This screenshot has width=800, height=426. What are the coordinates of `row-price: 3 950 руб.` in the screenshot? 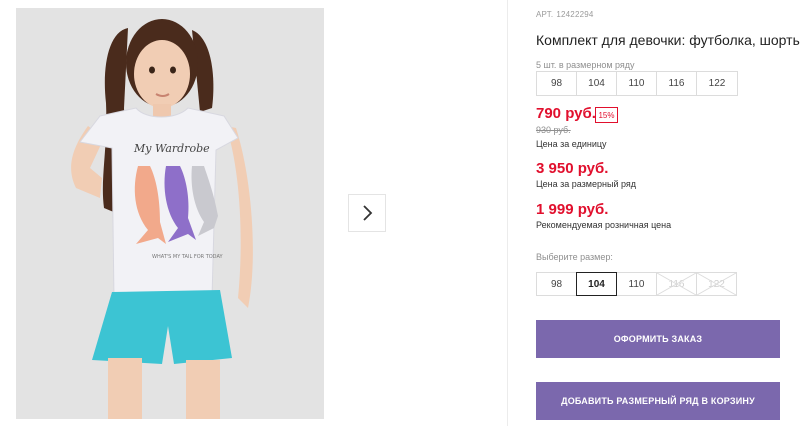 It's located at (572, 168).